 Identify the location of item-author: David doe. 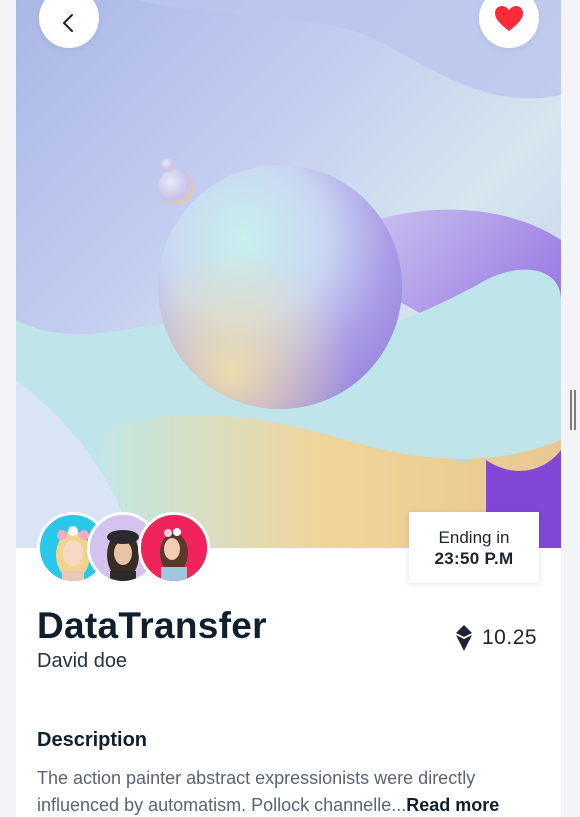
(82, 661).